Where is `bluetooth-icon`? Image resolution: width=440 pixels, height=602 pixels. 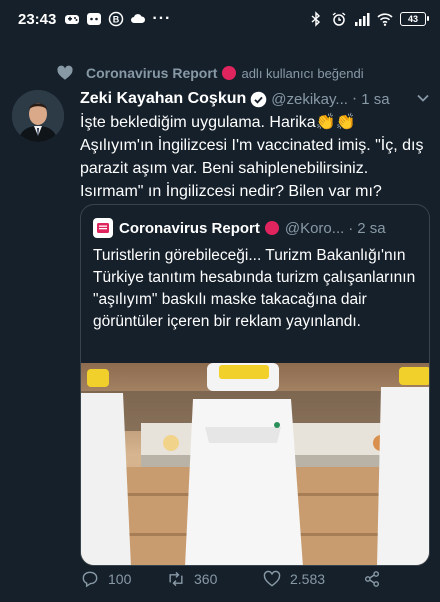
bluetooth-icon is located at coordinates (316, 19).